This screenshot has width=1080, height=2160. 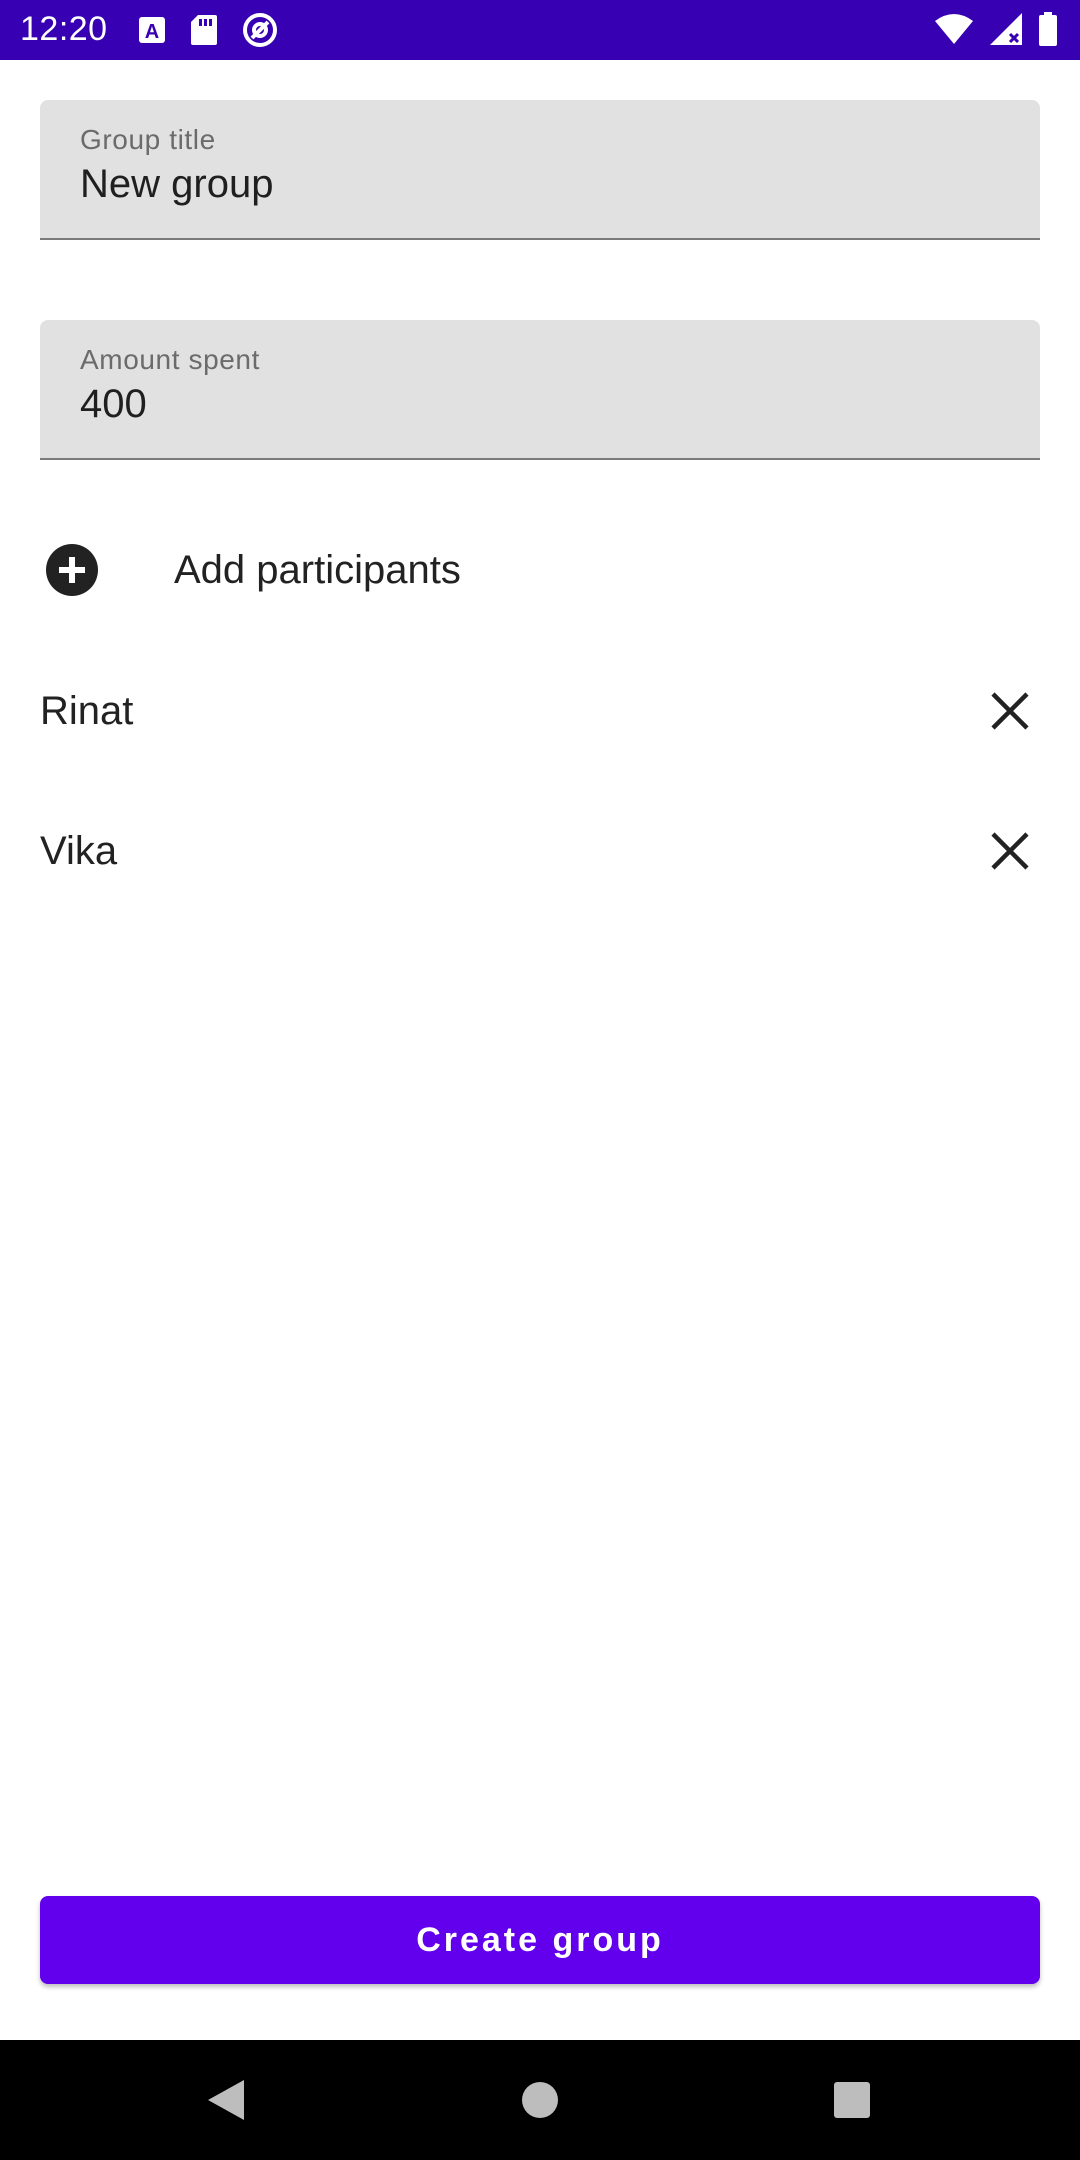 I want to click on create-group-button: Create group, so click(x=540, y=1940).